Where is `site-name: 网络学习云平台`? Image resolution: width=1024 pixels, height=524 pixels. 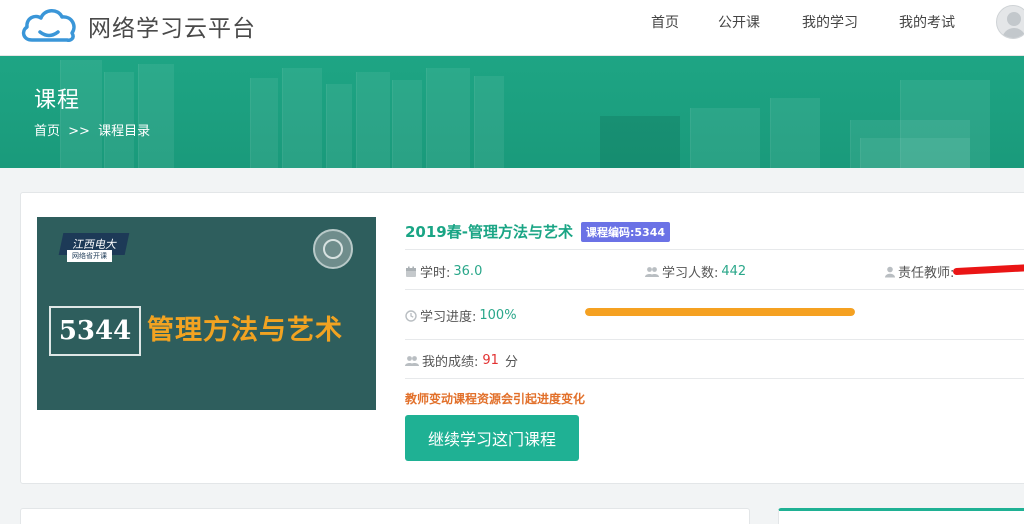
site-name: 网络学习云平台 is located at coordinates (172, 29).